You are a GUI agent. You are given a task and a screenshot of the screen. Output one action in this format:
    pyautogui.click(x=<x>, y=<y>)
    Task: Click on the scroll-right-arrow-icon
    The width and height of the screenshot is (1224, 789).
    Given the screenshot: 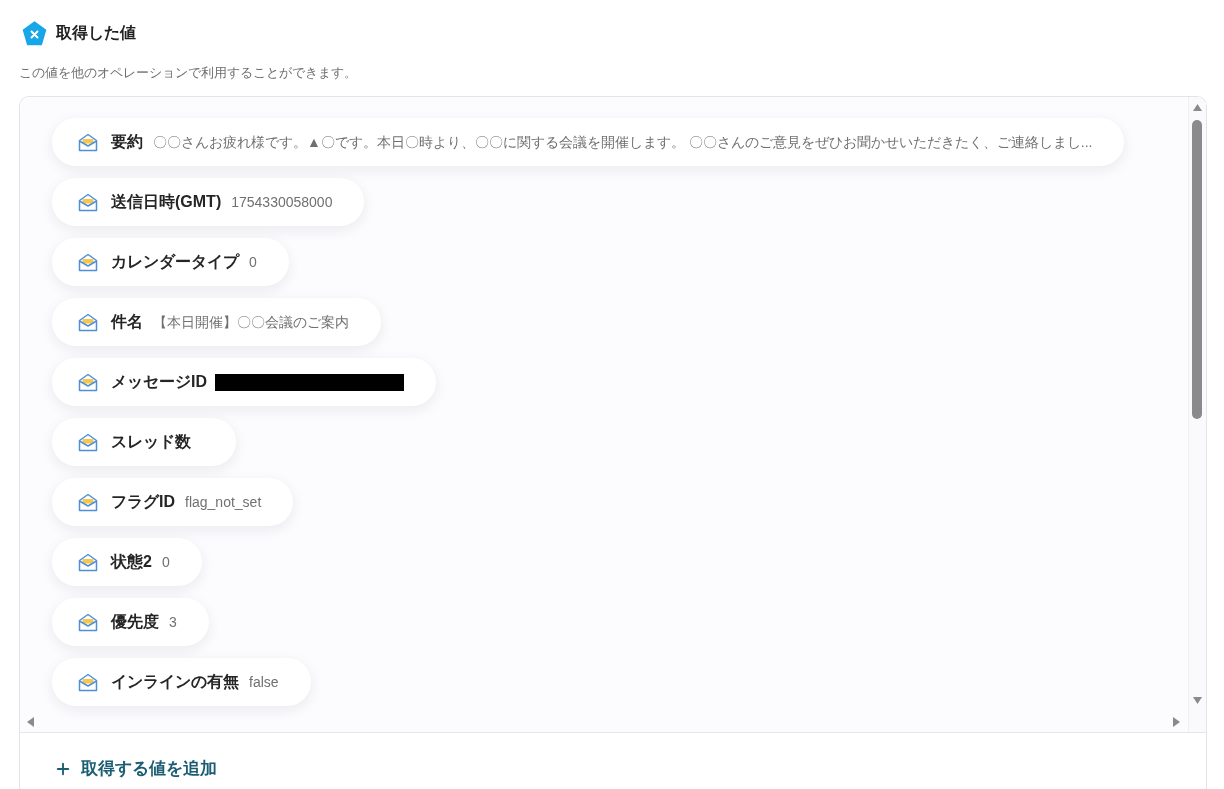 What is the action you would take?
    pyautogui.click(x=1176, y=722)
    